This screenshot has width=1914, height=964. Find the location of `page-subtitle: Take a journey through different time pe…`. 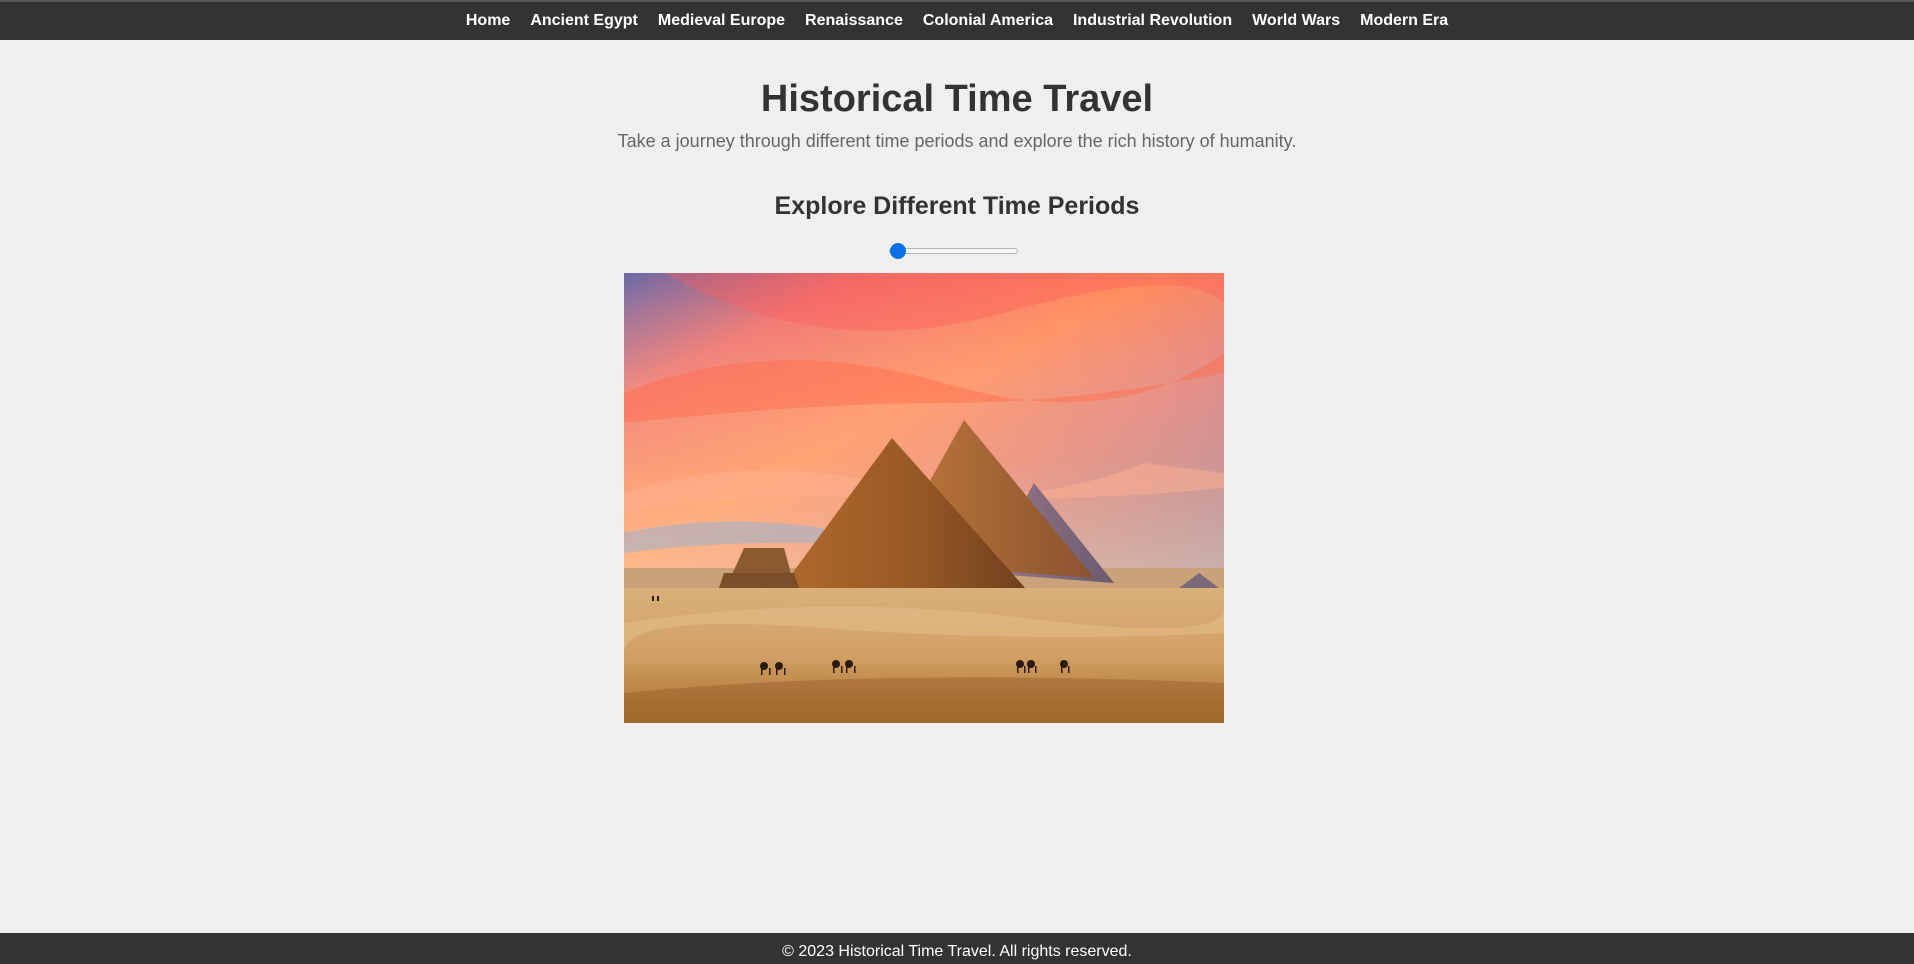

page-subtitle: Take a journey through different time pe… is located at coordinates (957, 141).